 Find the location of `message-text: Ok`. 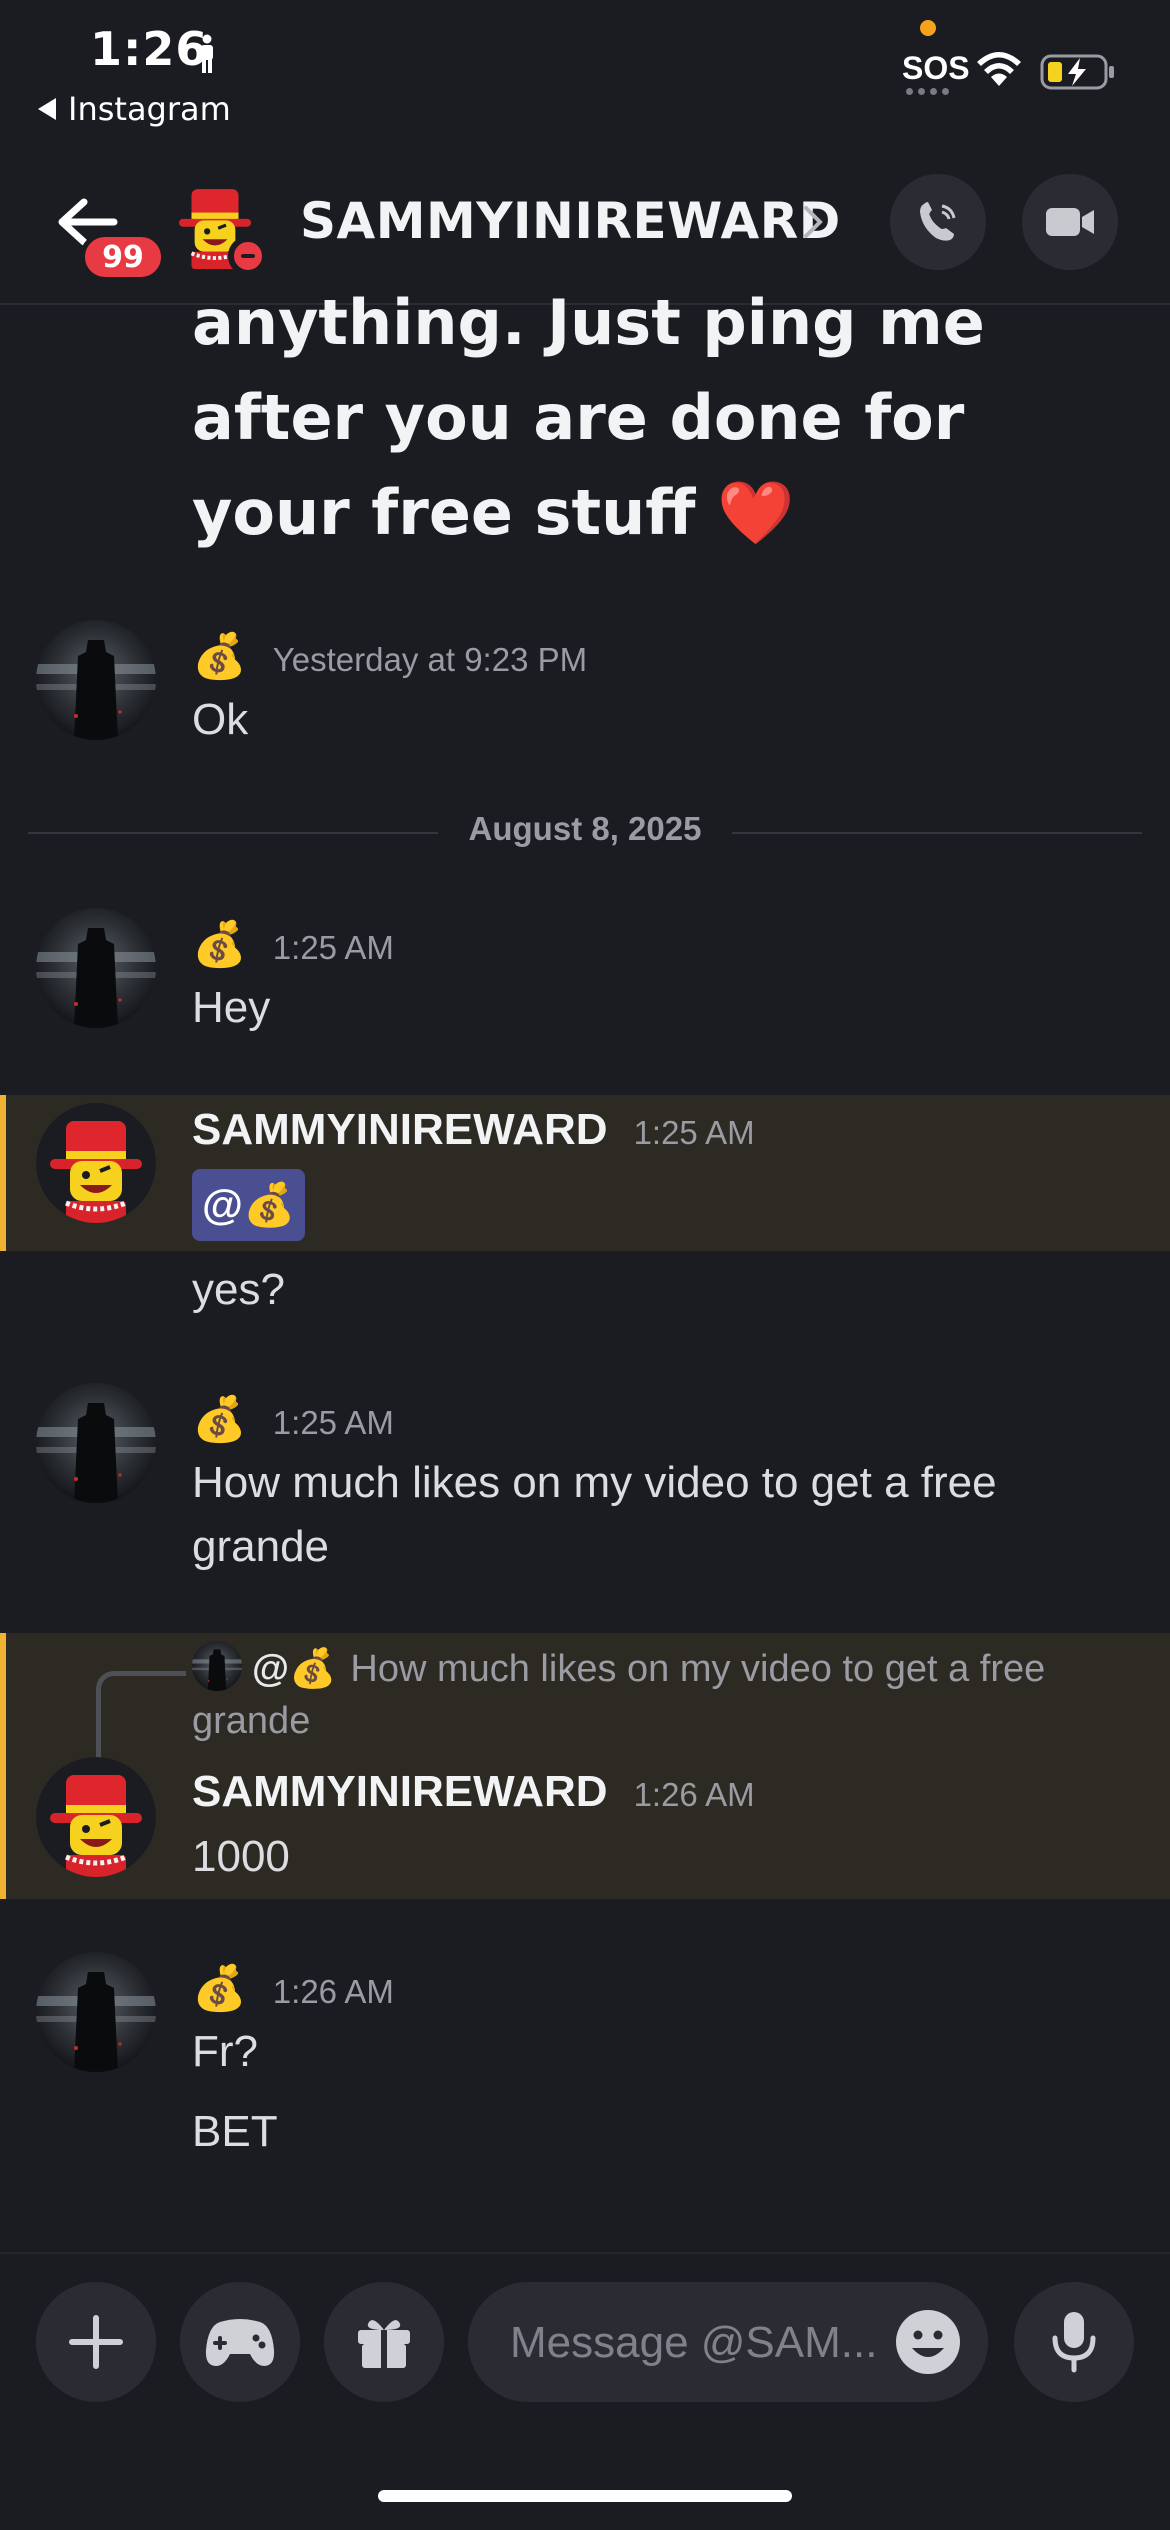

message-text: Ok is located at coordinates (220, 719).